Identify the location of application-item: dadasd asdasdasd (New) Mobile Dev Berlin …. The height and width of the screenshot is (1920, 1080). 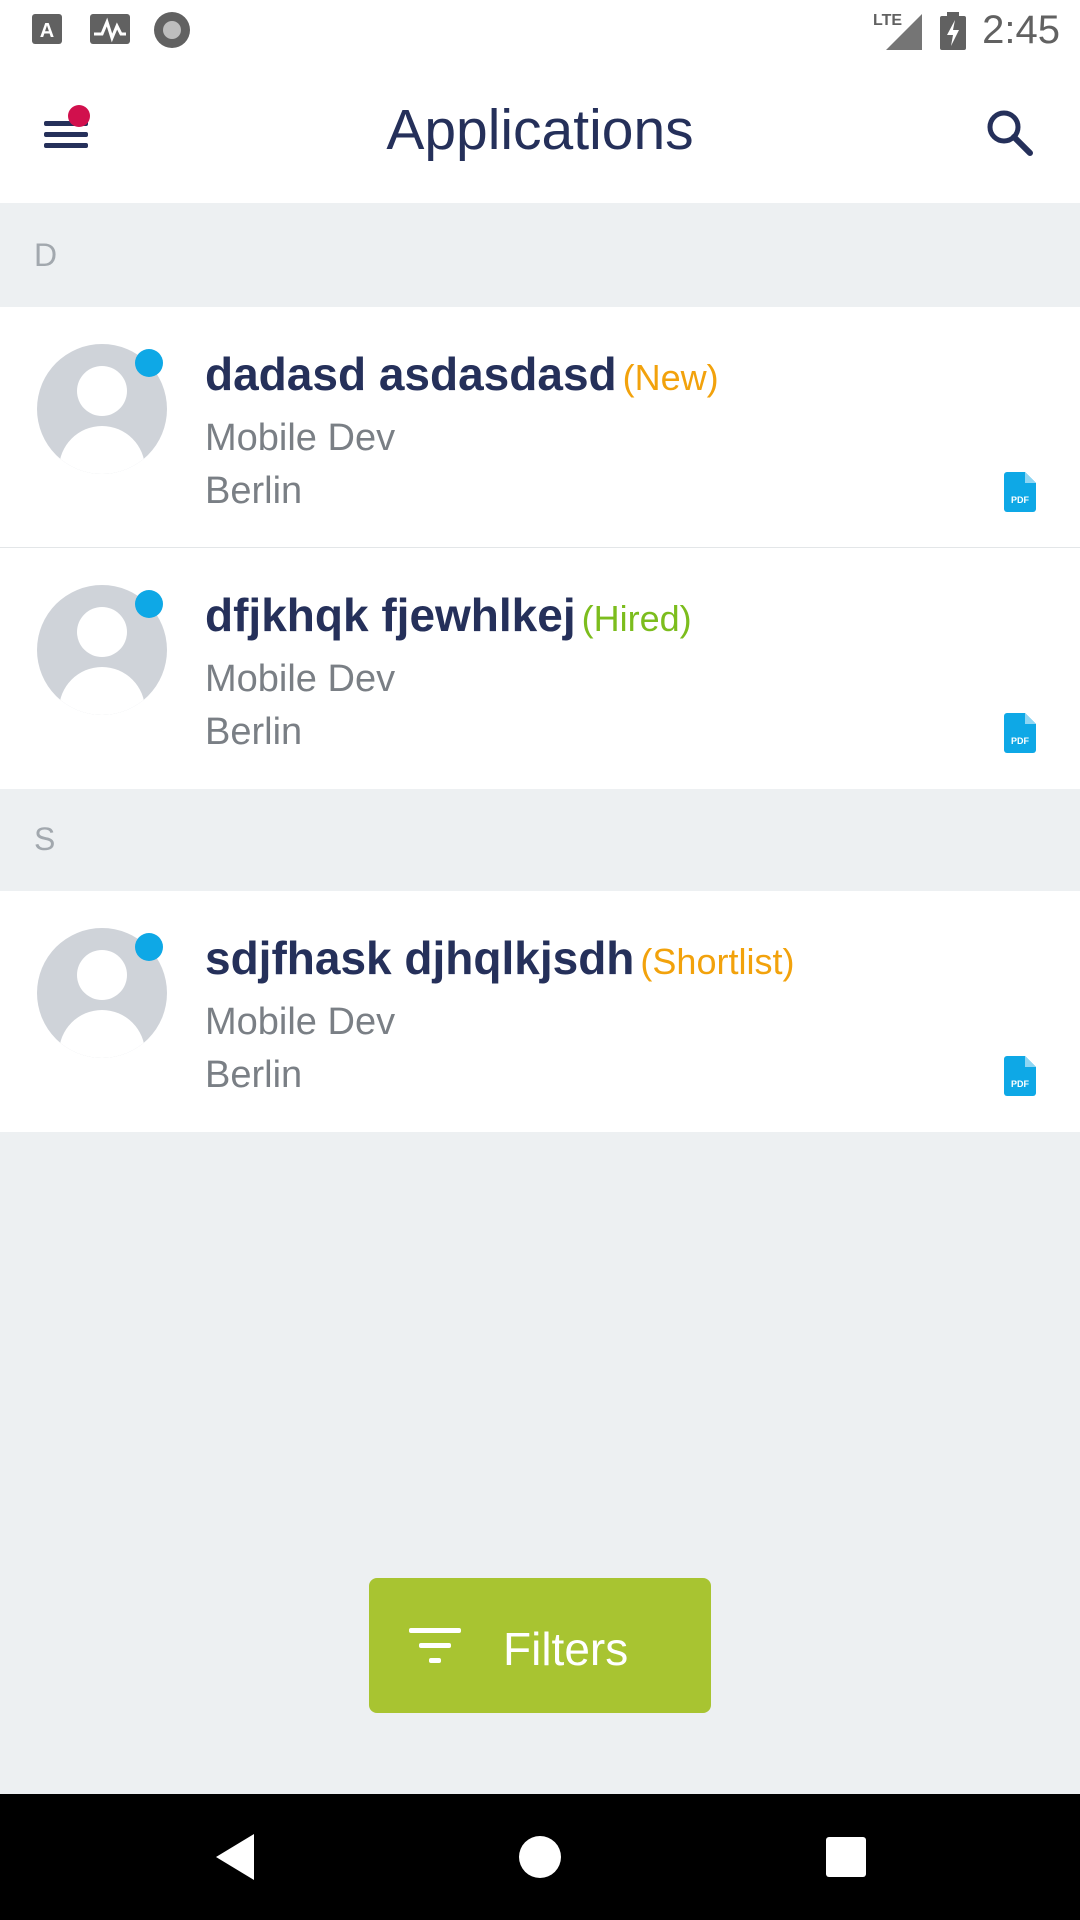
(540, 427).